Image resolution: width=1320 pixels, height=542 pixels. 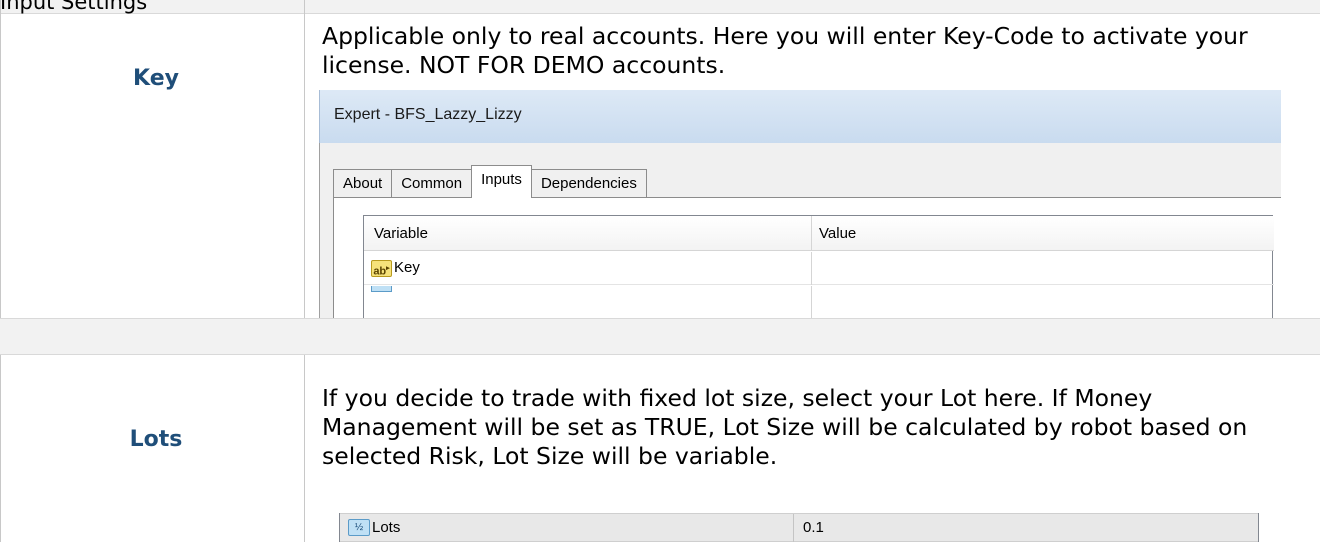 I want to click on column-header-value: Value, so click(x=837, y=233).